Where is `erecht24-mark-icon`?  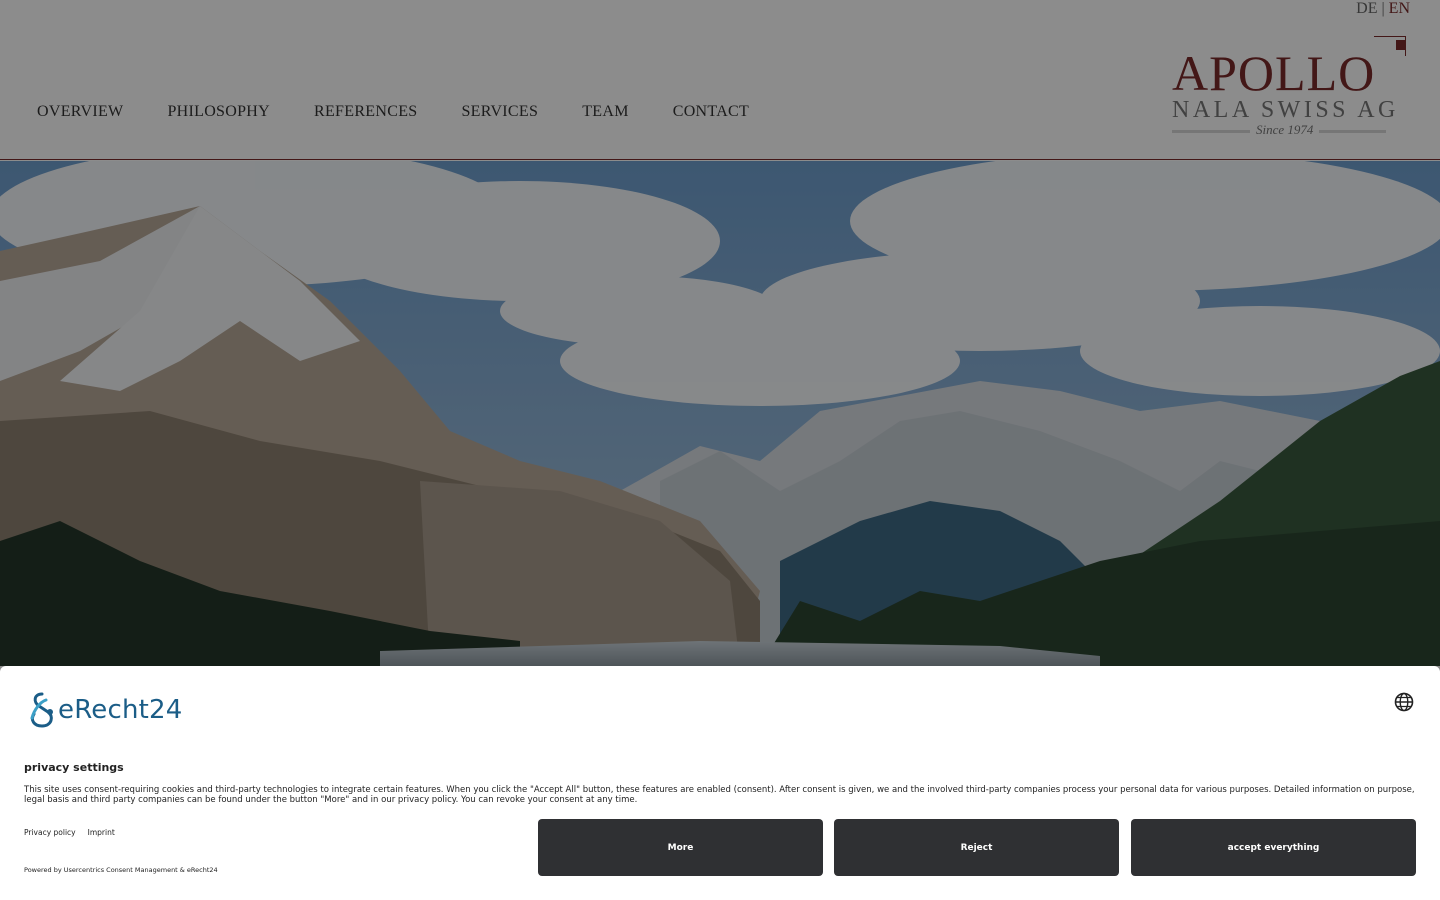
erecht24-mark-icon is located at coordinates (41, 710).